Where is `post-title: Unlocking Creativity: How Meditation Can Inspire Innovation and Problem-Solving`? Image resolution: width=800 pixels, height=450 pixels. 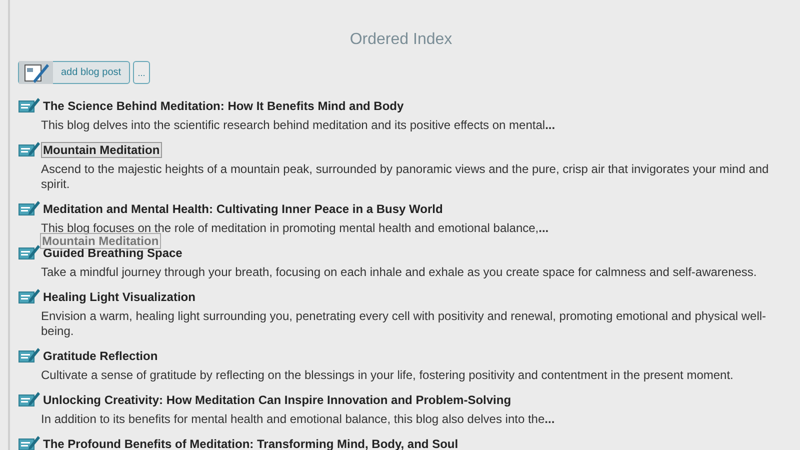
post-title: Unlocking Creativity: How Meditation Can Inspire Innovation and Problem-Solving is located at coordinates (277, 400).